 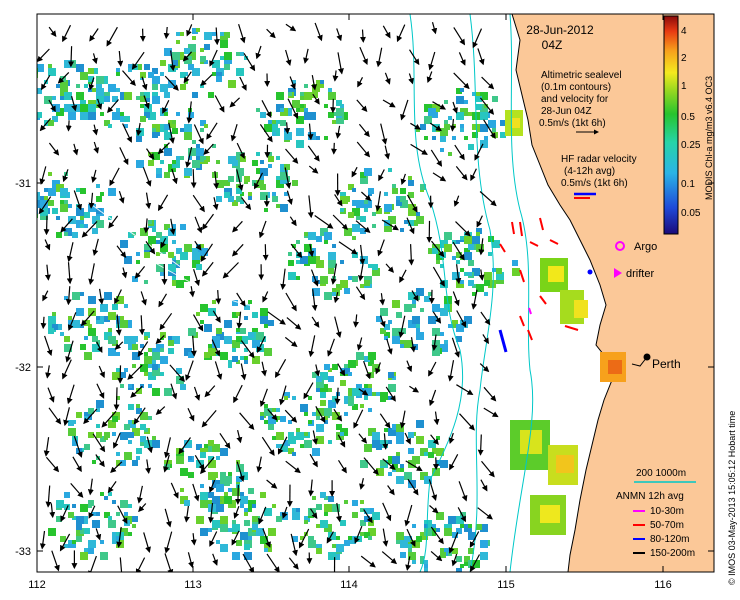 What do you see at coordinates (667, 525) in the screenshot?
I see `svg-text: 50-70m` at bounding box center [667, 525].